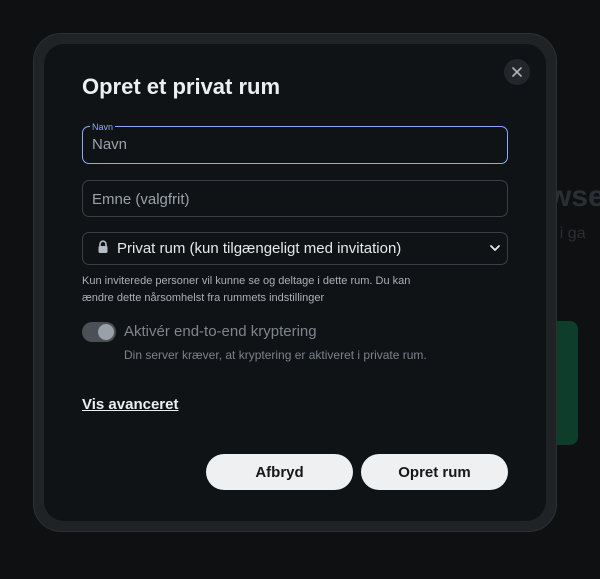  Describe the element at coordinates (220, 331) in the screenshot. I see `encryption-toggle-label: Aktivér end-to-end kryptering` at that location.